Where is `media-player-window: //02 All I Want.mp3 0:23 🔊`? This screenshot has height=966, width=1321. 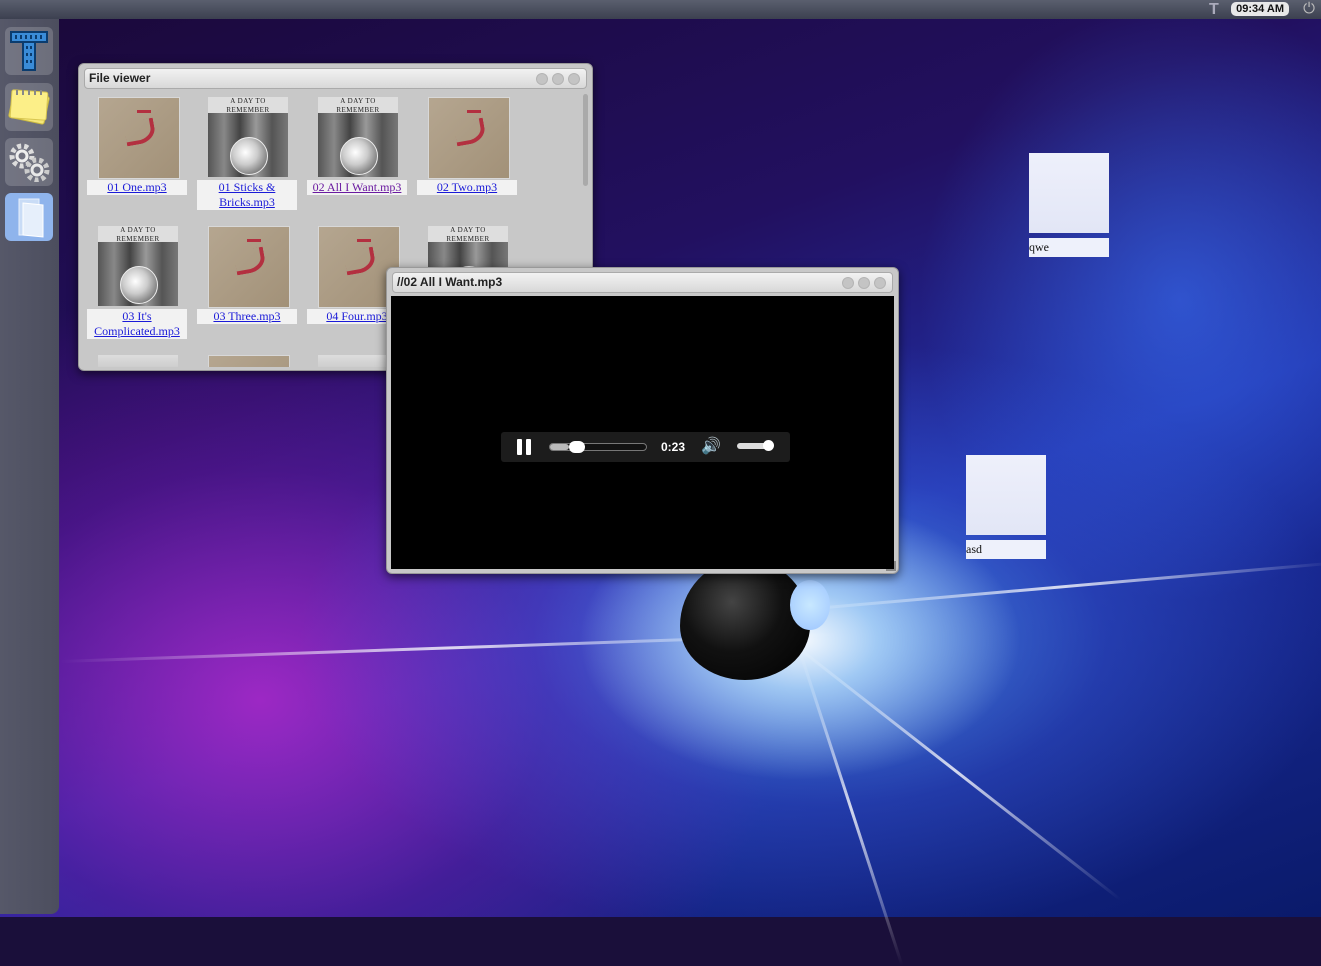
media-player-window: //02 All I Want.mp3 0:23 🔊 is located at coordinates (642, 420).